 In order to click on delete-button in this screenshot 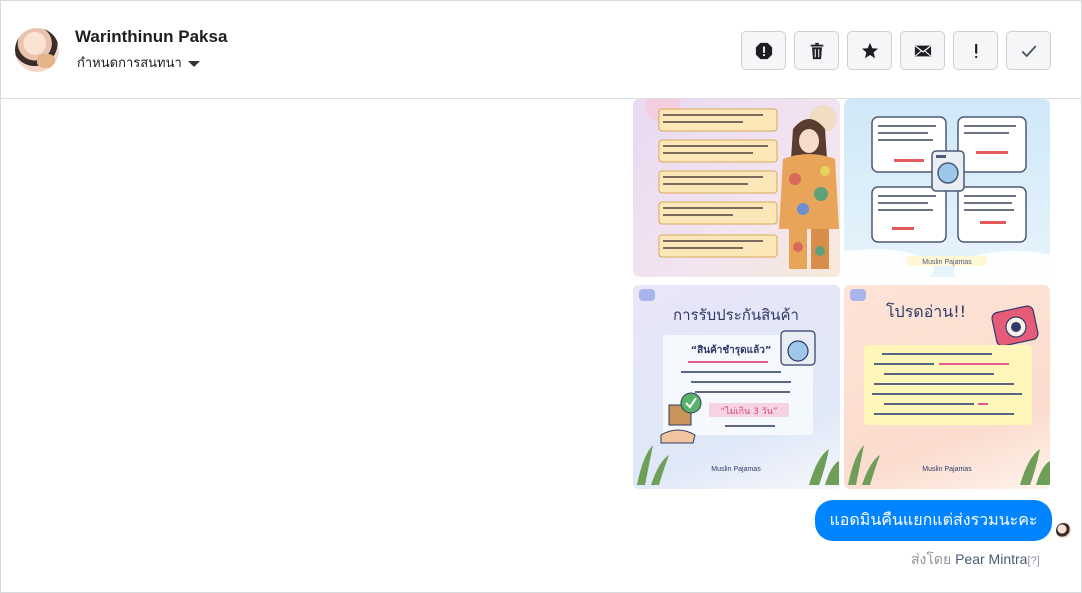, I will do `click(816, 50)`.